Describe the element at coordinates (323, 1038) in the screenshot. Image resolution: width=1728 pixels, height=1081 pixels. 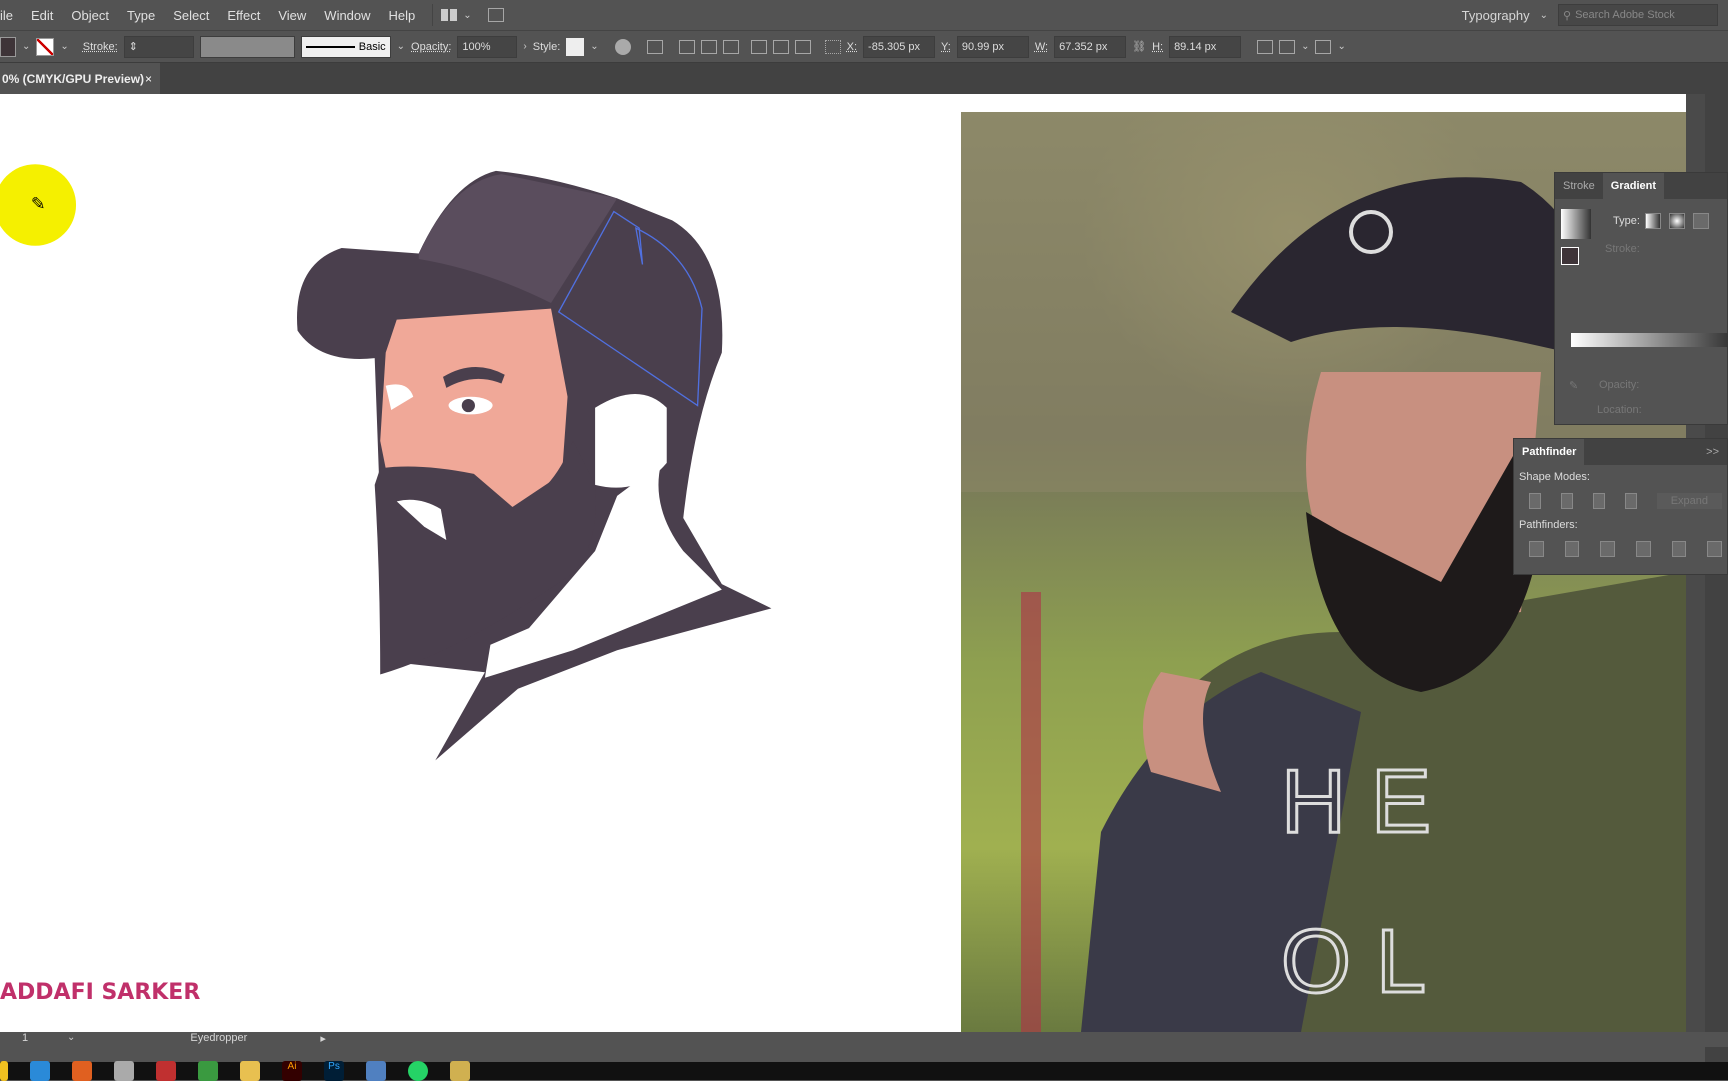
I see `chevron-right-icon: ▸` at that location.